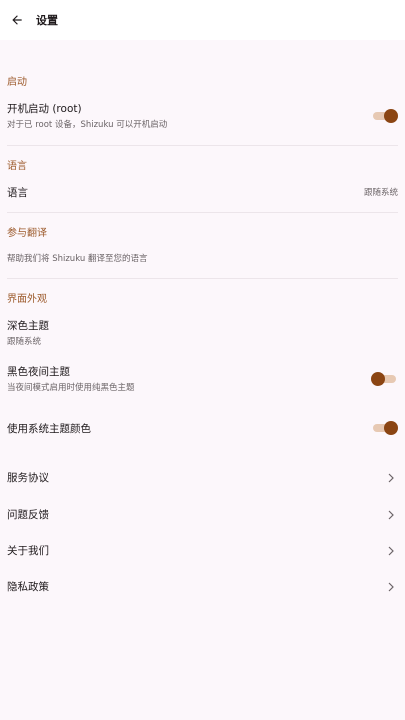 The height and width of the screenshot is (720, 405). I want to click on section-title-appearance: 界面外观, so click(27, 299).